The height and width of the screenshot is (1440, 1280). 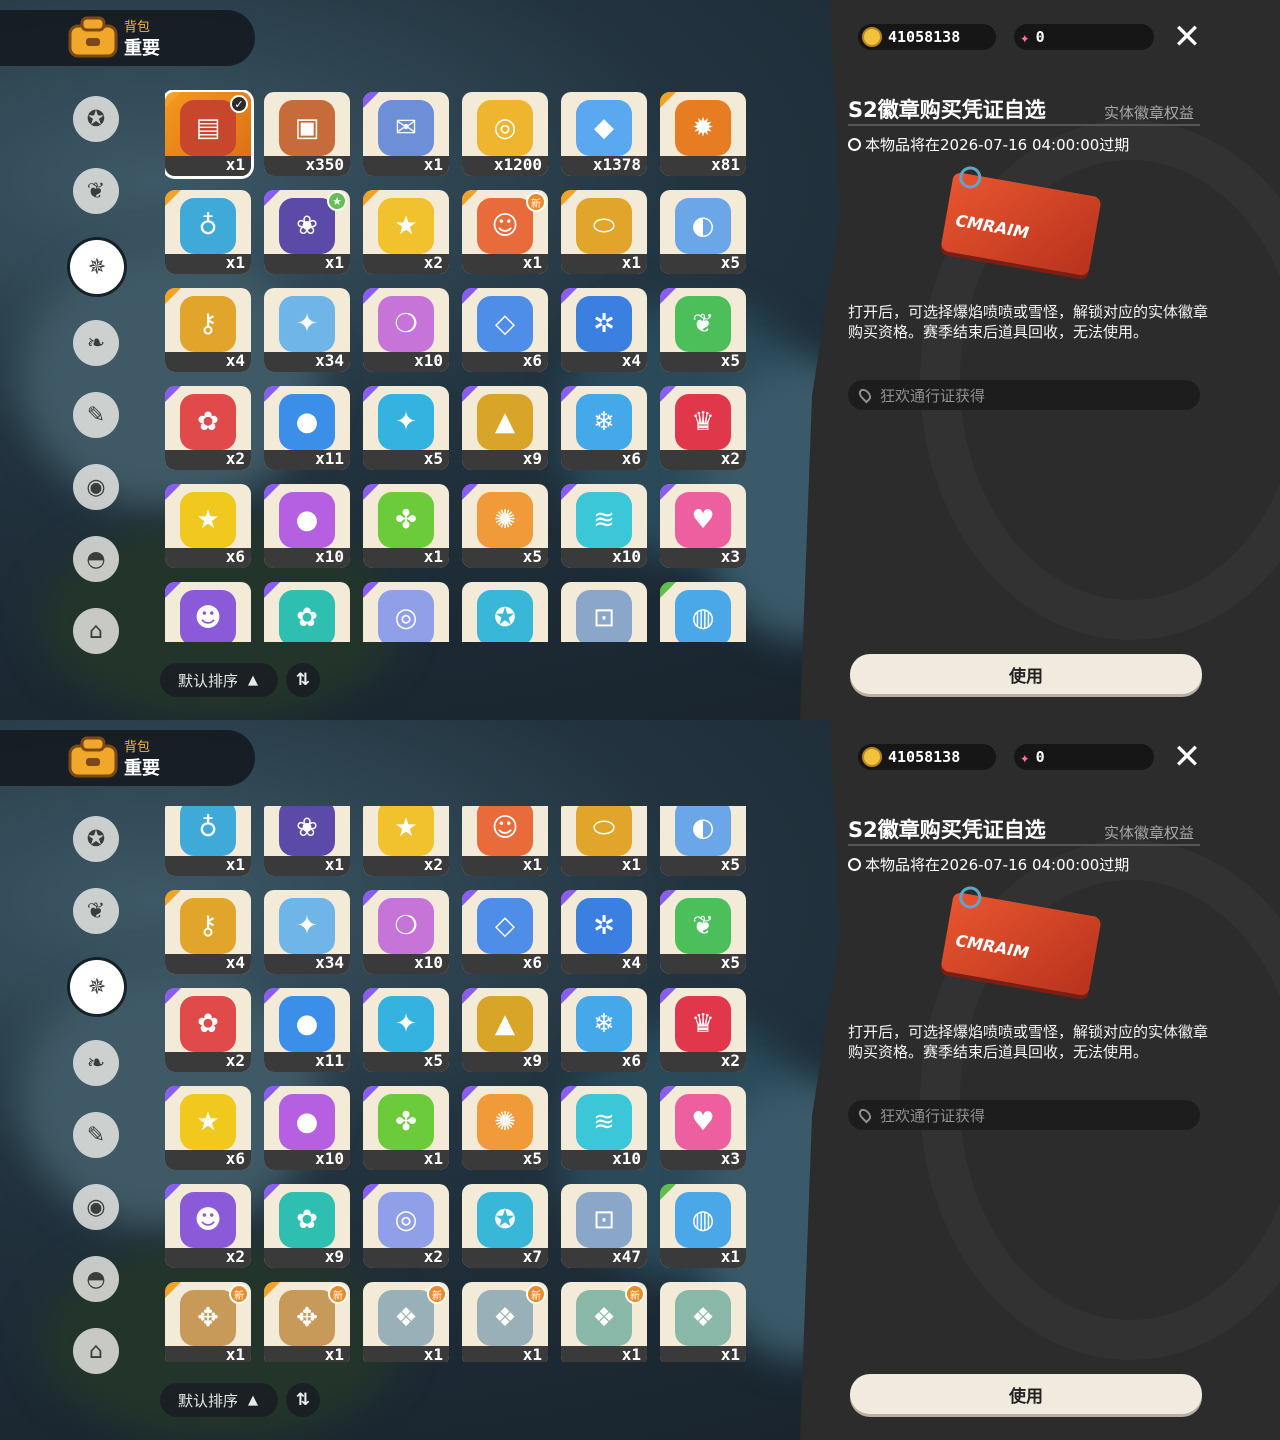 What do you see at coordinates (505, 841) in the screenshot?
I see `item-slot-mask: ☺ x1` at bounding box center [505, 841].